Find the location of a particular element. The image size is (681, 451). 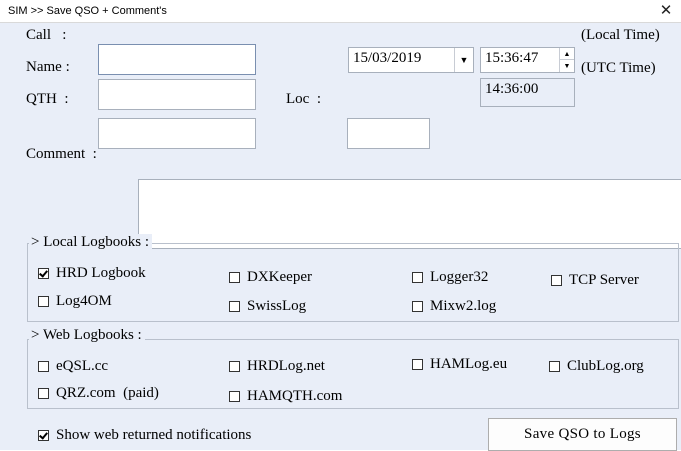

spinner-buttons: ▲ ▼ is located at coordinates (566, 60).